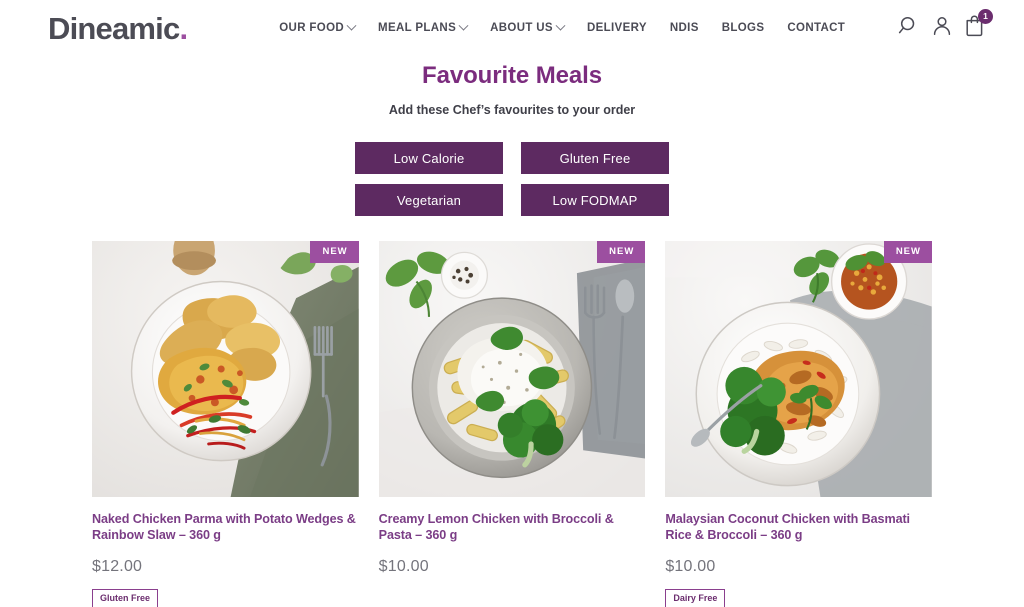 Image resolution: width=1024 pixels, height=607 pixels. Describe the element at coordinates (114, 28) in the screenshot. I see `logo-text: Dineamic` at that location.